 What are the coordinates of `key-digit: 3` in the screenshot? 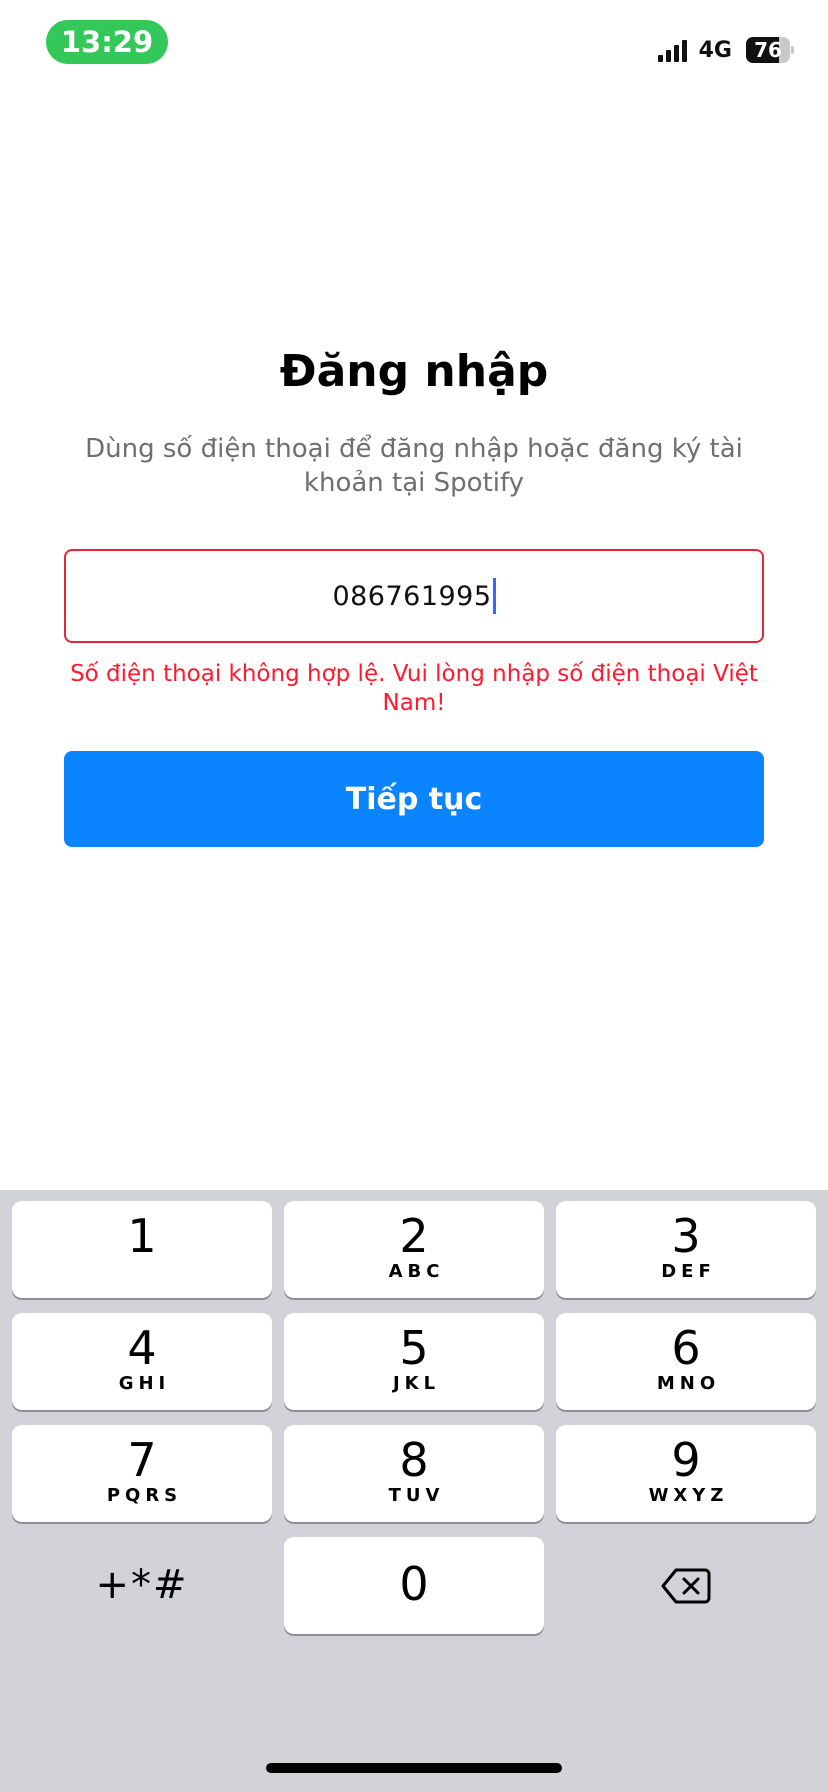 It's located at (686, 1236).